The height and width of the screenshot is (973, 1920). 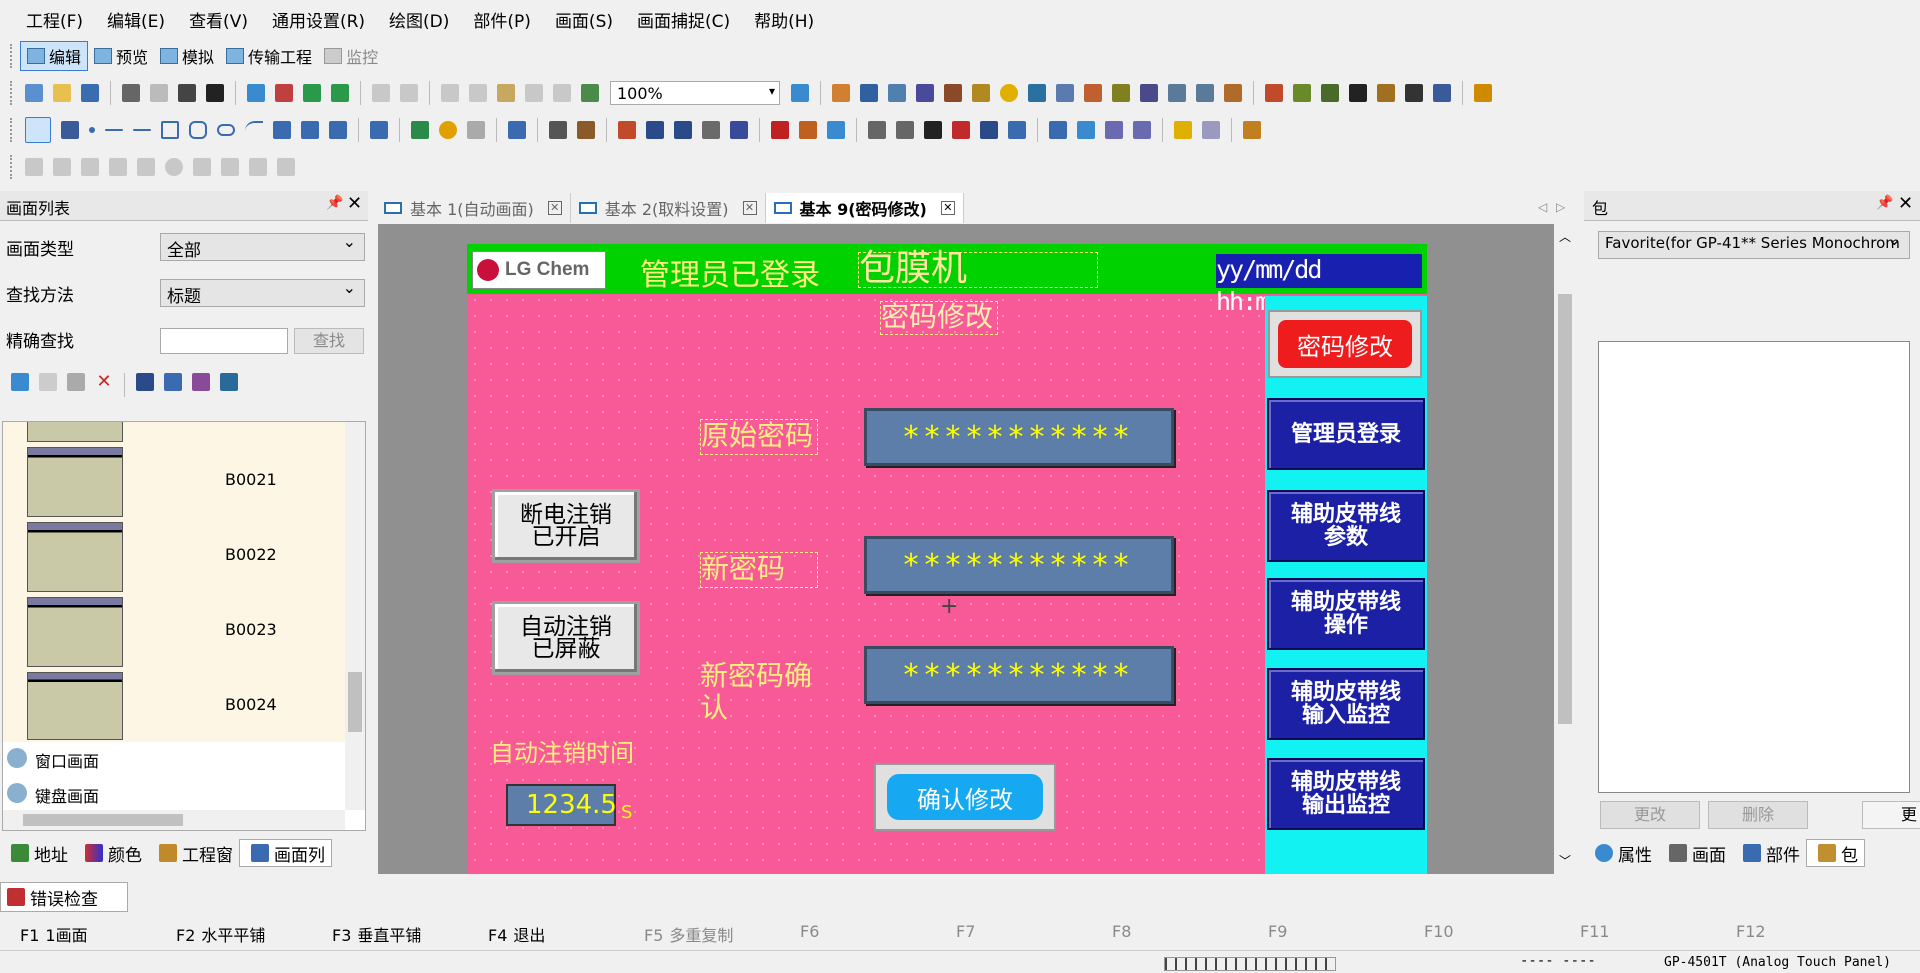 I want to click on more-button: 更, so click(x=1891, y=815).